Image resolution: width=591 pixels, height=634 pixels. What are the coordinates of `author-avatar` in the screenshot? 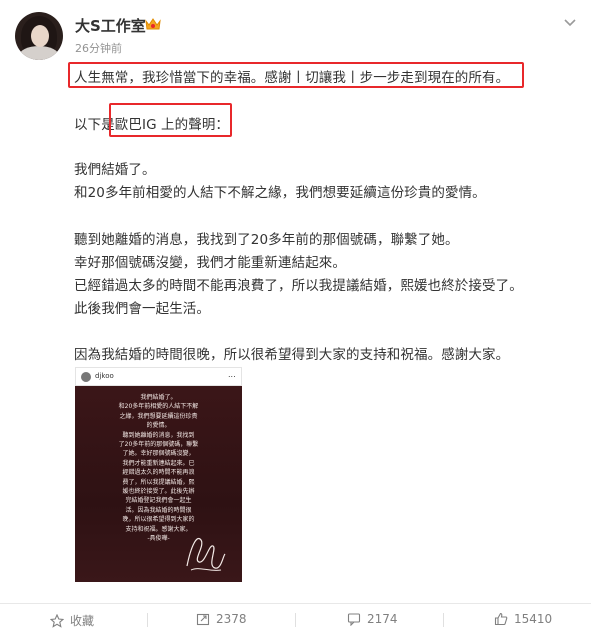 It's located at (39, 36).